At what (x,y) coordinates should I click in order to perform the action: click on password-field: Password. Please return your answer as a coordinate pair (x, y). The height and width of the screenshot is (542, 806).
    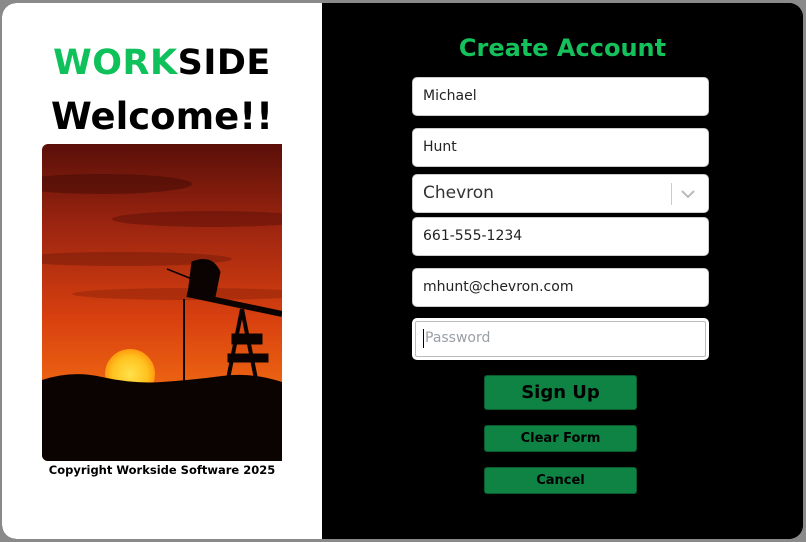
    Looking at the image, I should click on (560, 339).